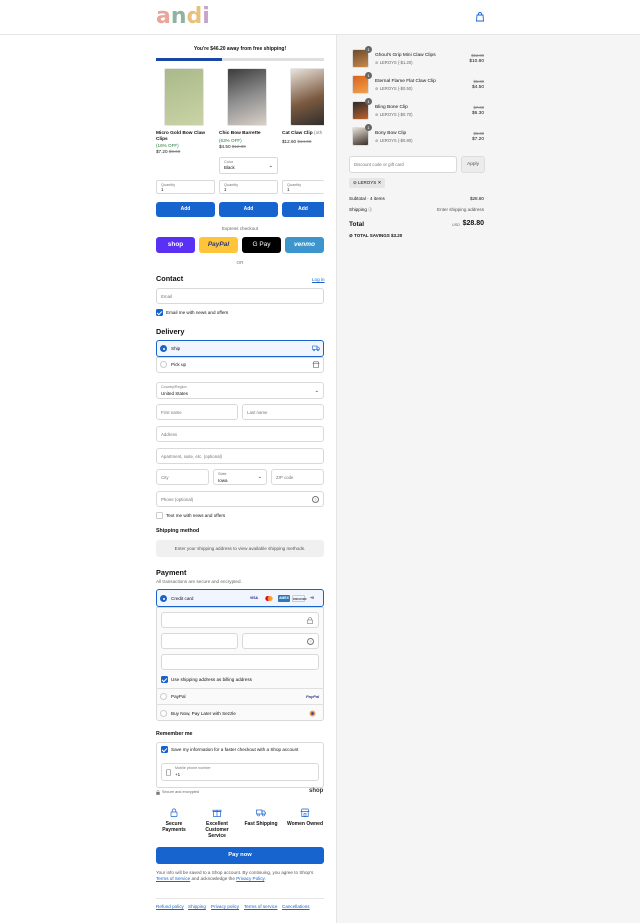 The height and width of the screenshot is (923, 640). I want to click on name-on-card-field, so click(240, 662).